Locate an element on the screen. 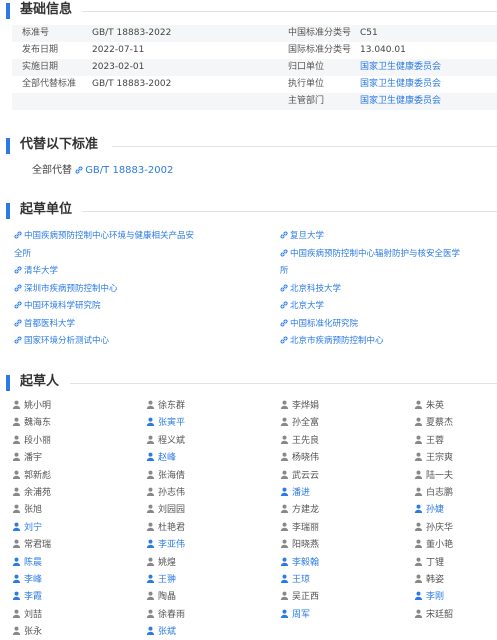 The height and width of the screenshot is (640, 497). drafting-unit-link: 复旦大学 is located at coordinates (302, 236).